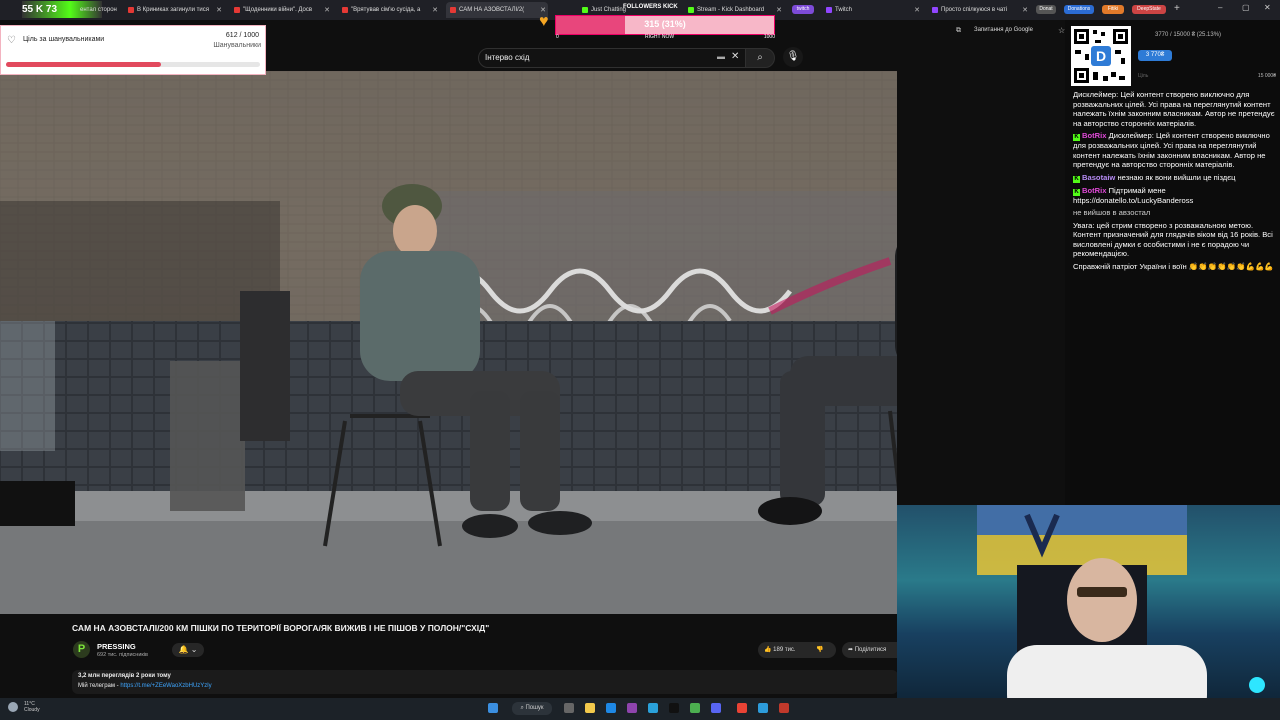 This screenshot has height=720, width=1280. What do you see at coordinates (84, 64) in the screenshot?
I see `goal-progress-fill` at bounding box center [84, 64].